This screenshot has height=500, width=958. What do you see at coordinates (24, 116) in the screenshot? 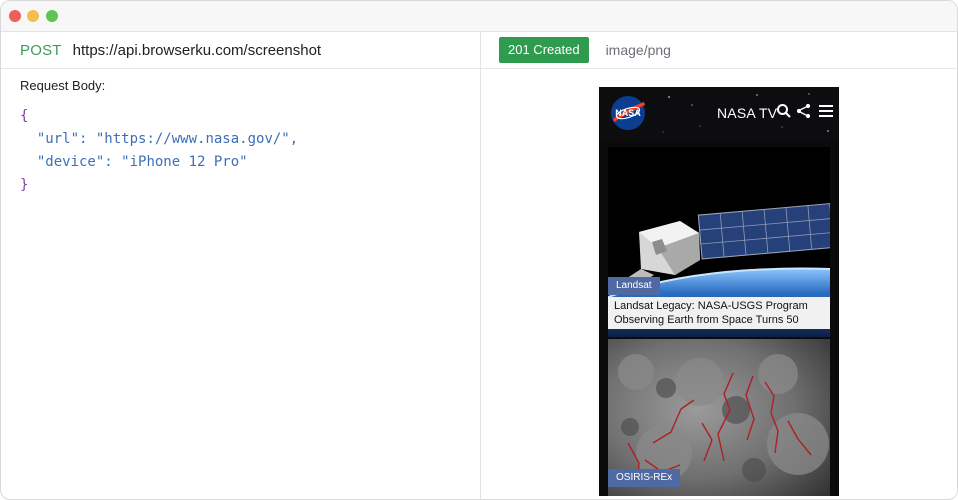
I see `json-open-brace: {` at bounding box center [24, 116].